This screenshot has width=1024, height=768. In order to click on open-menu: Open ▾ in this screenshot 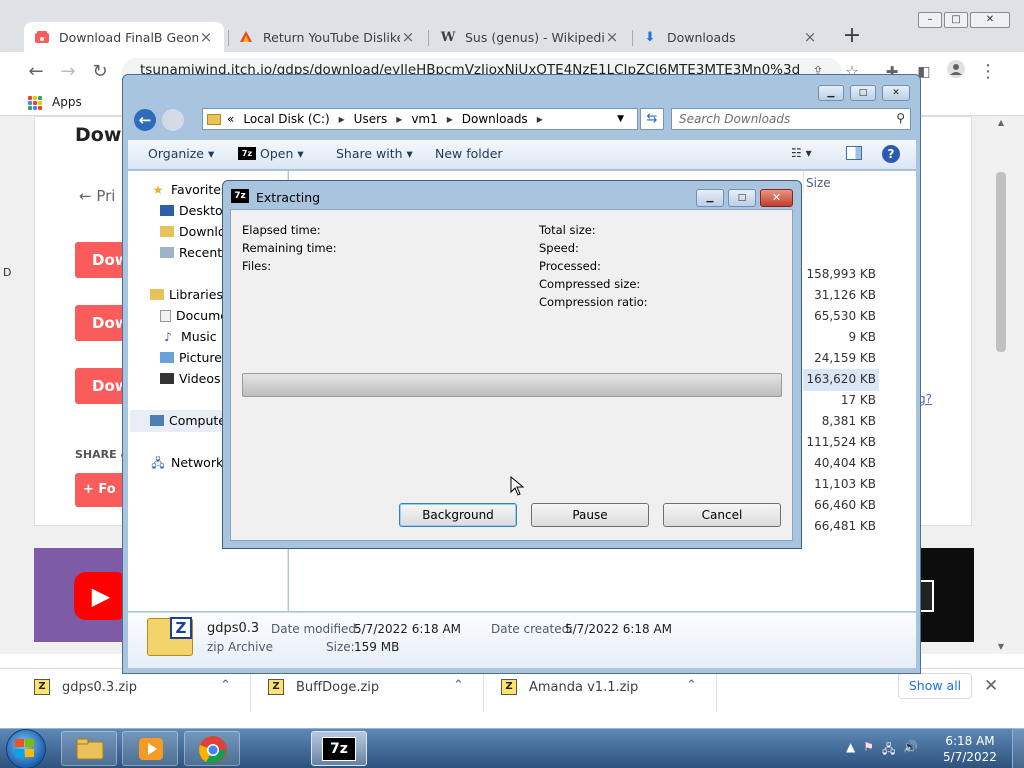, I will do `click(282, 153)`.